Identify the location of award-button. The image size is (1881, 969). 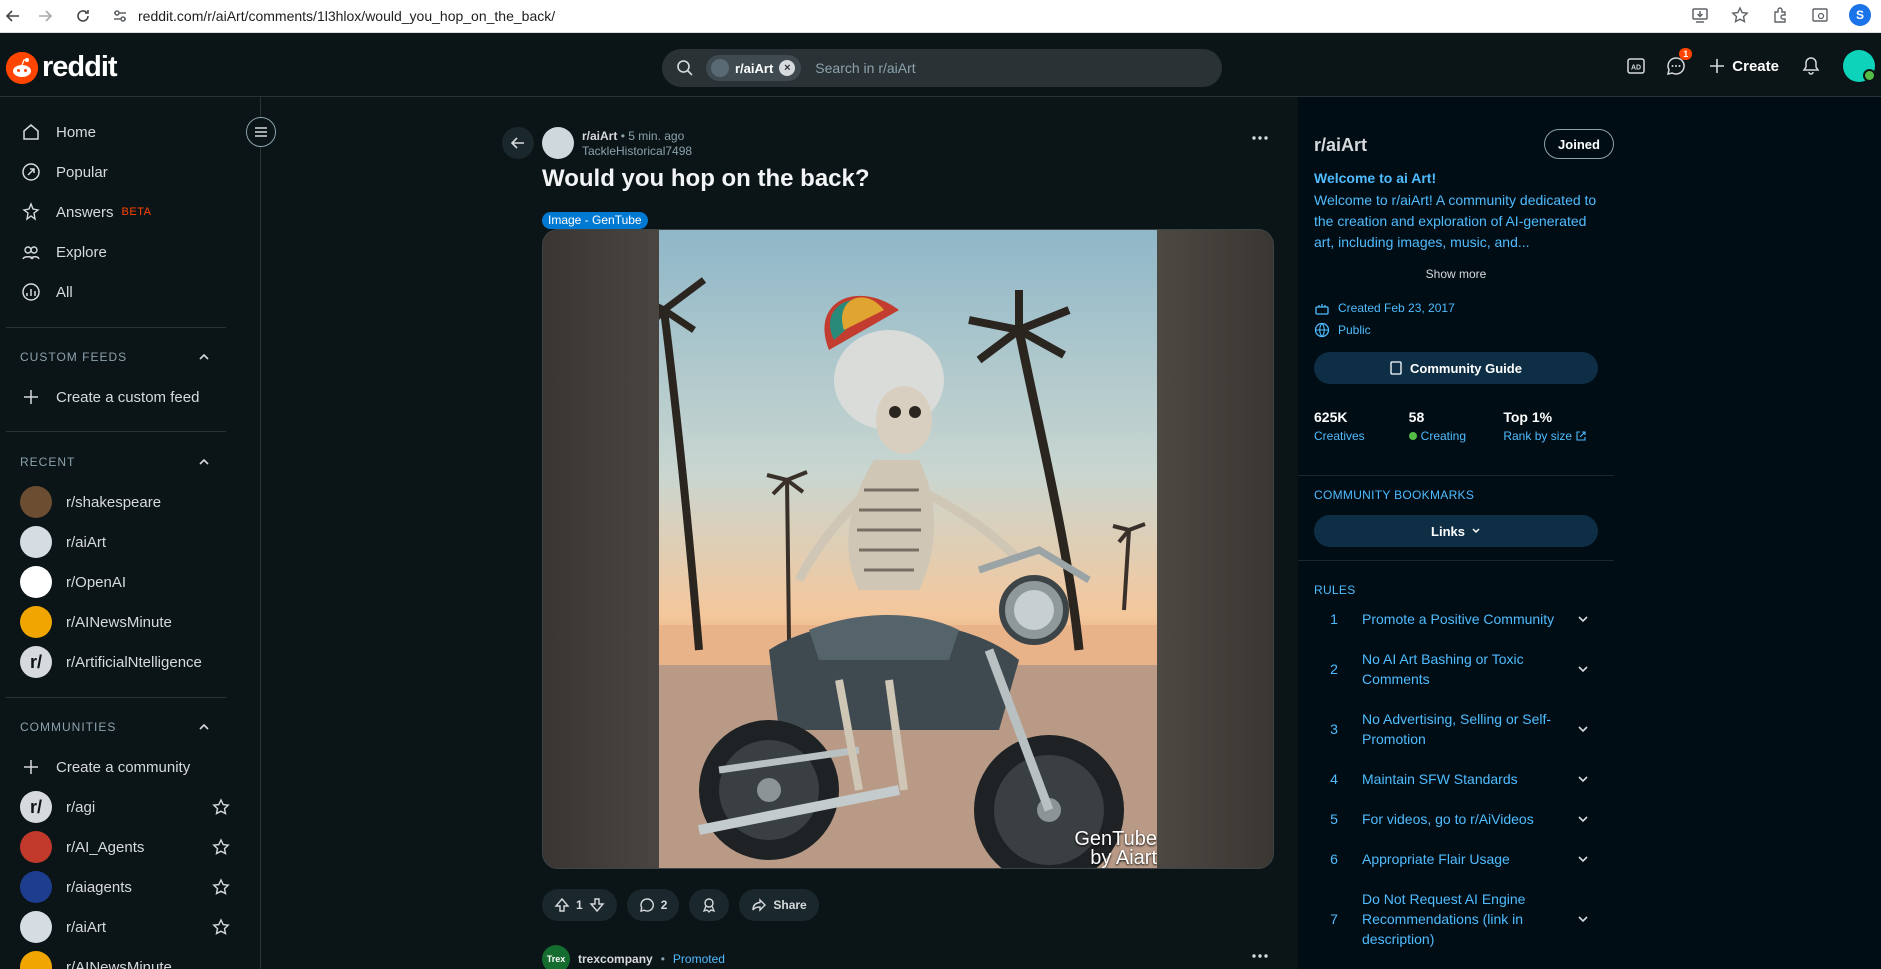
(709, 905).